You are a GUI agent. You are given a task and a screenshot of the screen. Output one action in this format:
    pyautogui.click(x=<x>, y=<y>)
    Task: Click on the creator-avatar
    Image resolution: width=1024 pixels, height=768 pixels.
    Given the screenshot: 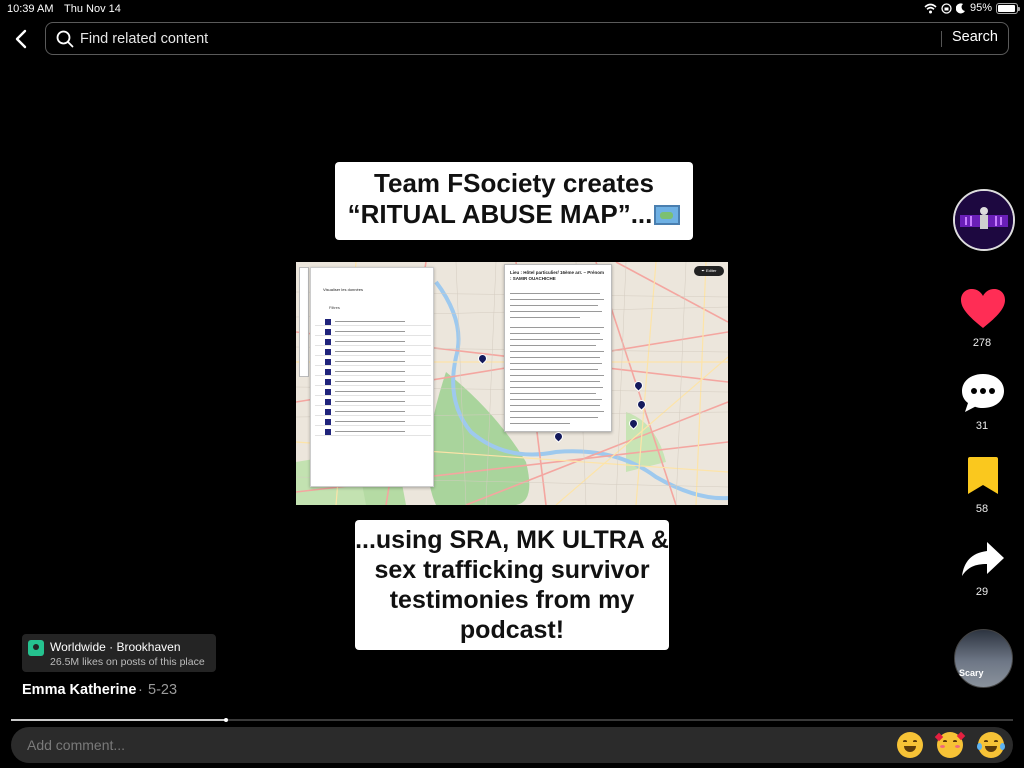 What is the action you would take?
    pyautogui.click(x=984, y=220)
    